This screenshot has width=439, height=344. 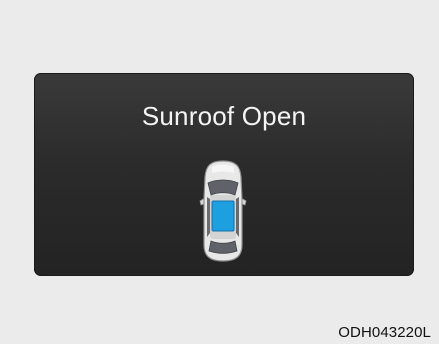 I want to click on car-top-view-sunroof-open-icon, so click(x=223, y=211).